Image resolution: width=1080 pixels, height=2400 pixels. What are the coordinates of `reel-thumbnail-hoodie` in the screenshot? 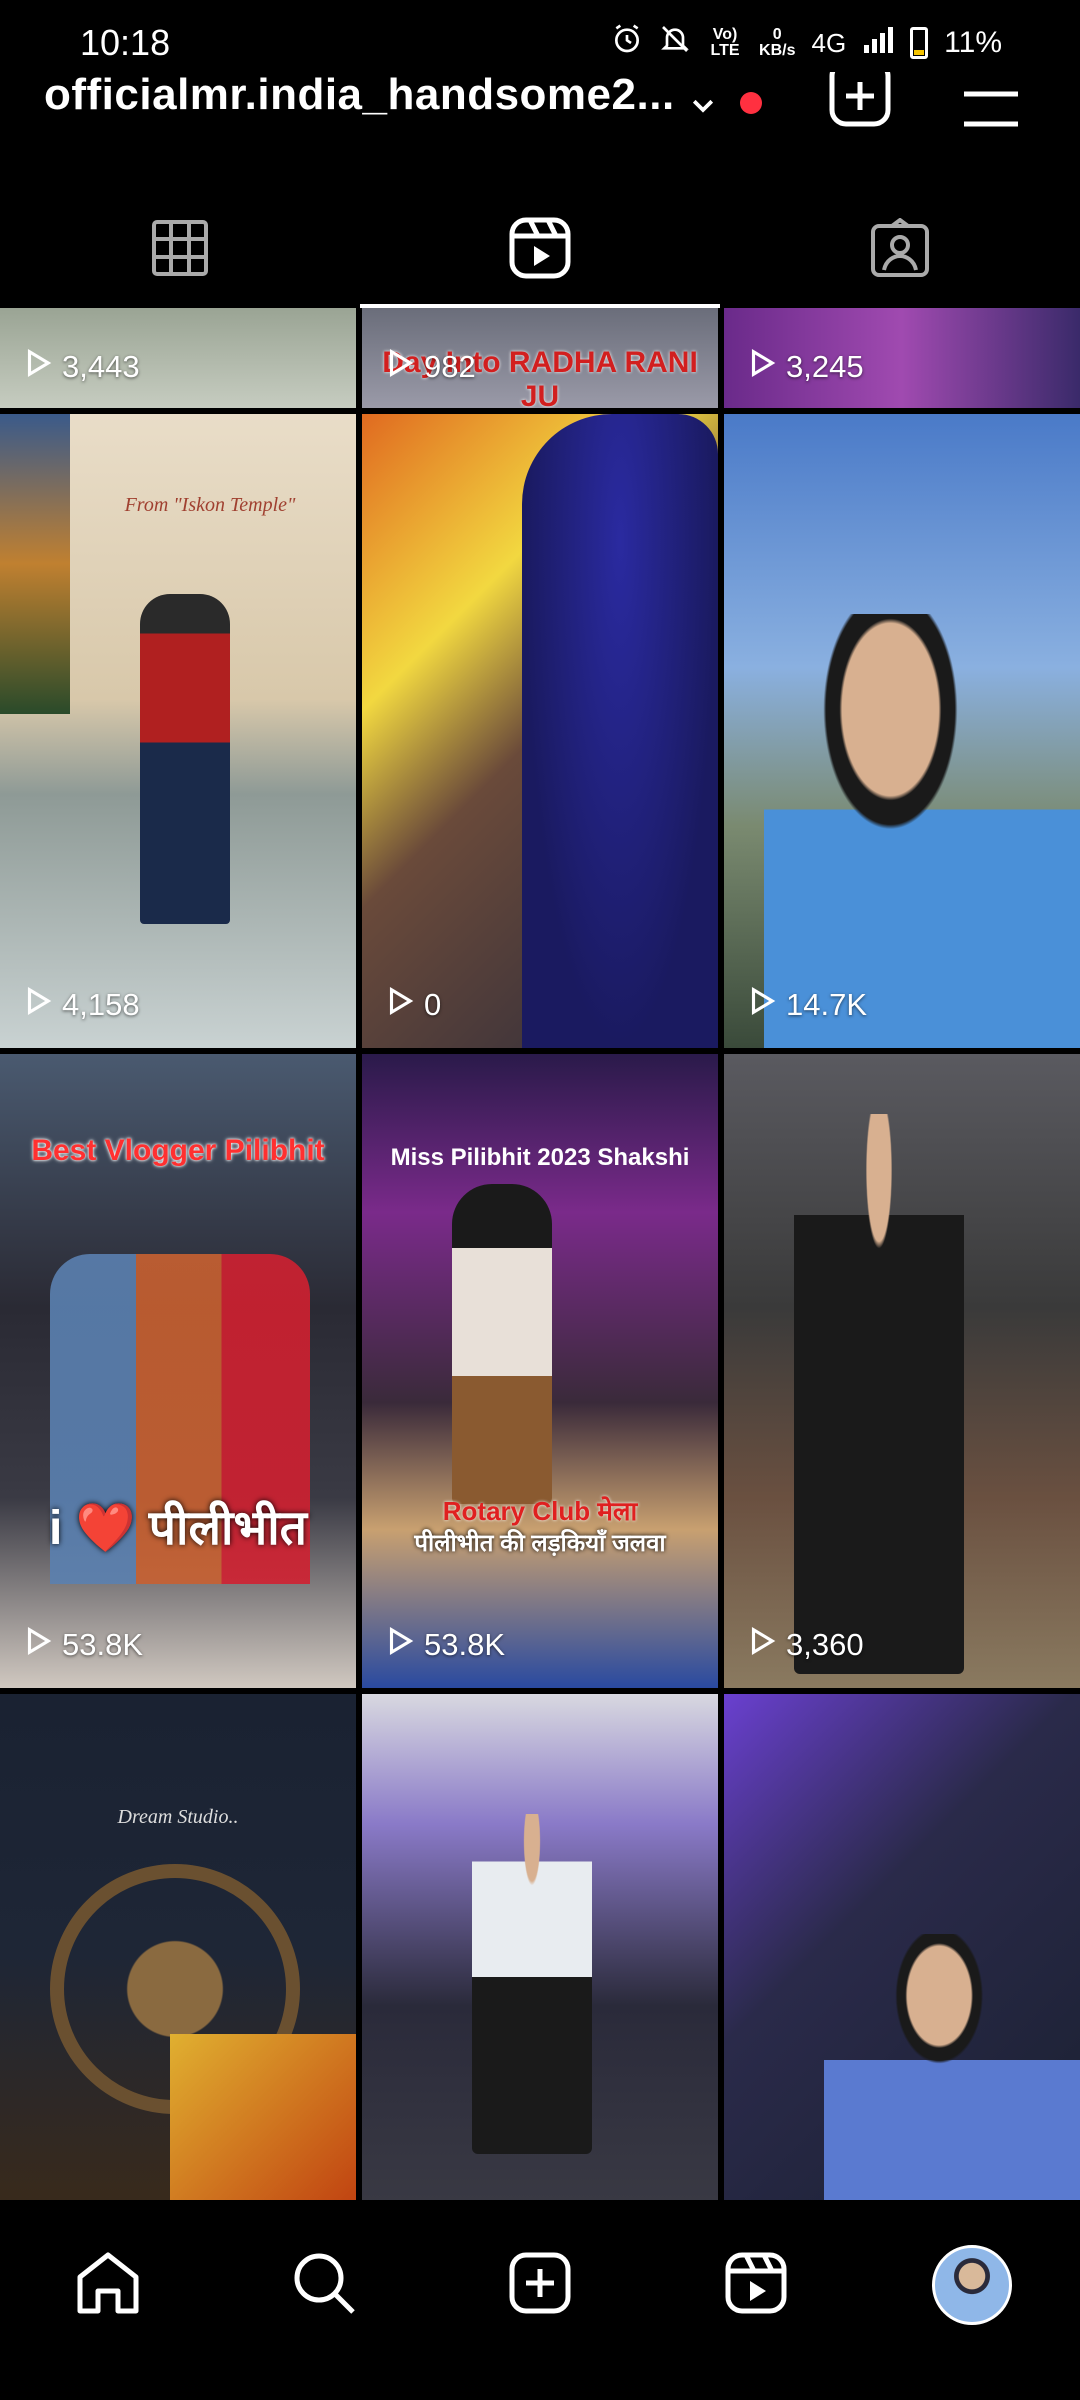 It's located at (620, 731).